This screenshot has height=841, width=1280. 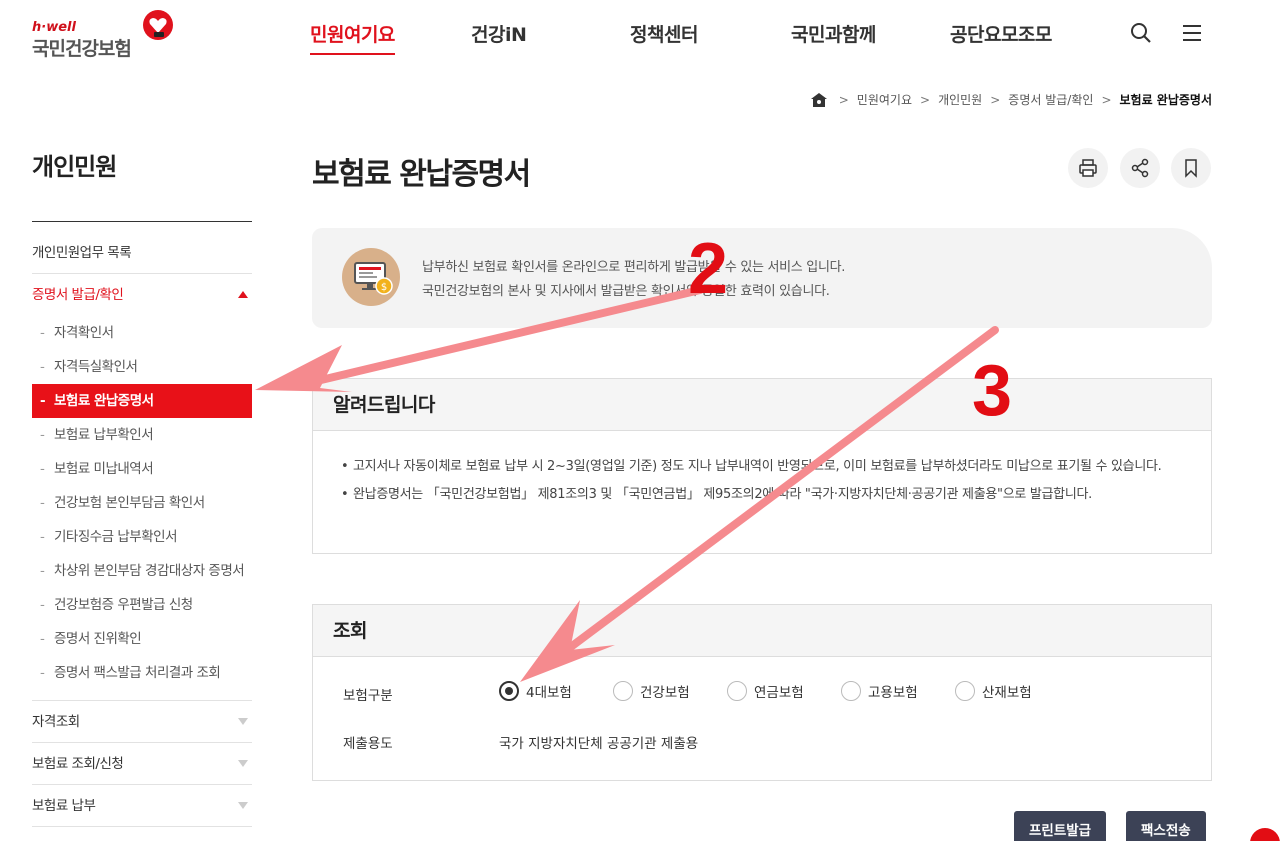 I want to click on print-issue-button: 프린트발급, so click(x=1060, y=826).